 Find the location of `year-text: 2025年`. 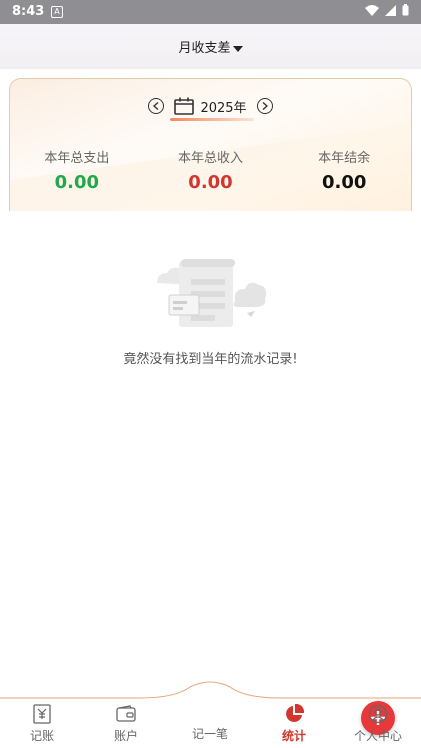

year-text: 2025年 is located at coordinates (223, 108).